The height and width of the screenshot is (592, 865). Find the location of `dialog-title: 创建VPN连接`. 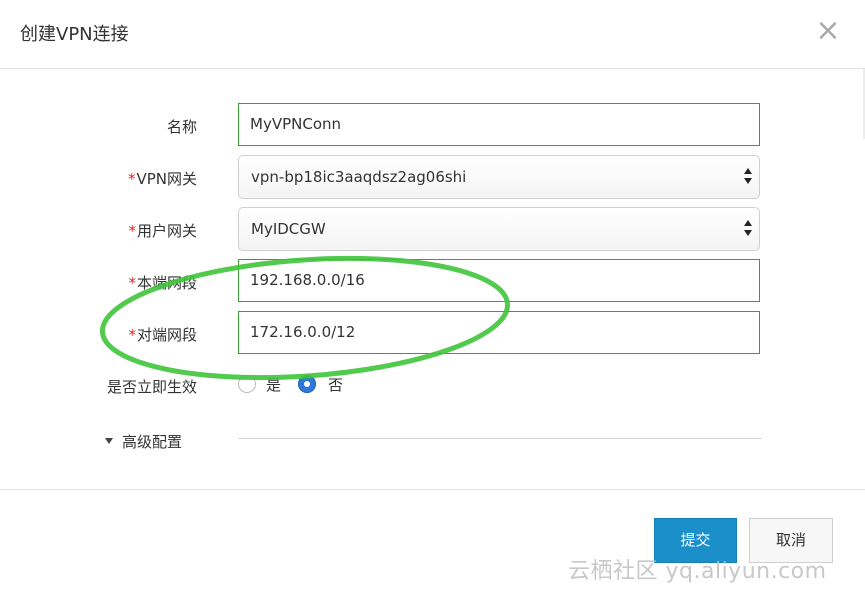

dialog-title: 创建VPN连接 is located at coordinates (74, 34).